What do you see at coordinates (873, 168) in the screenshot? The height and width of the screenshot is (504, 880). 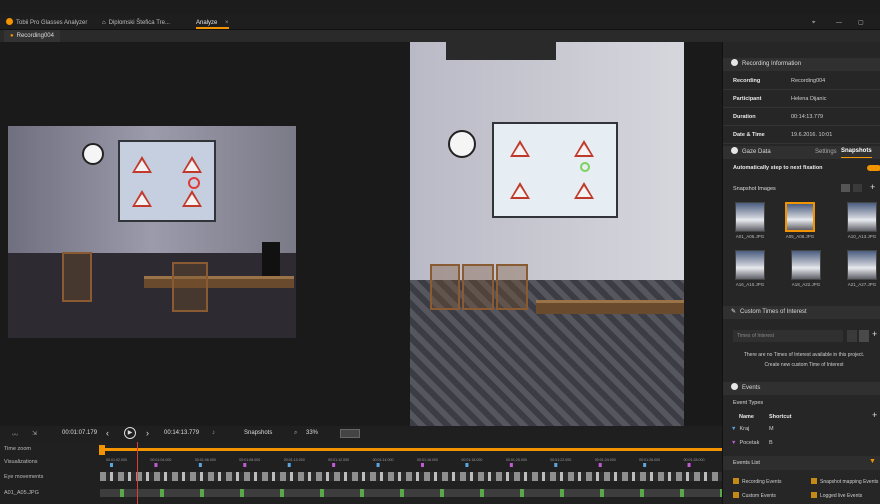 I see `auto-step-toggle` at bounding box center [873, 168].